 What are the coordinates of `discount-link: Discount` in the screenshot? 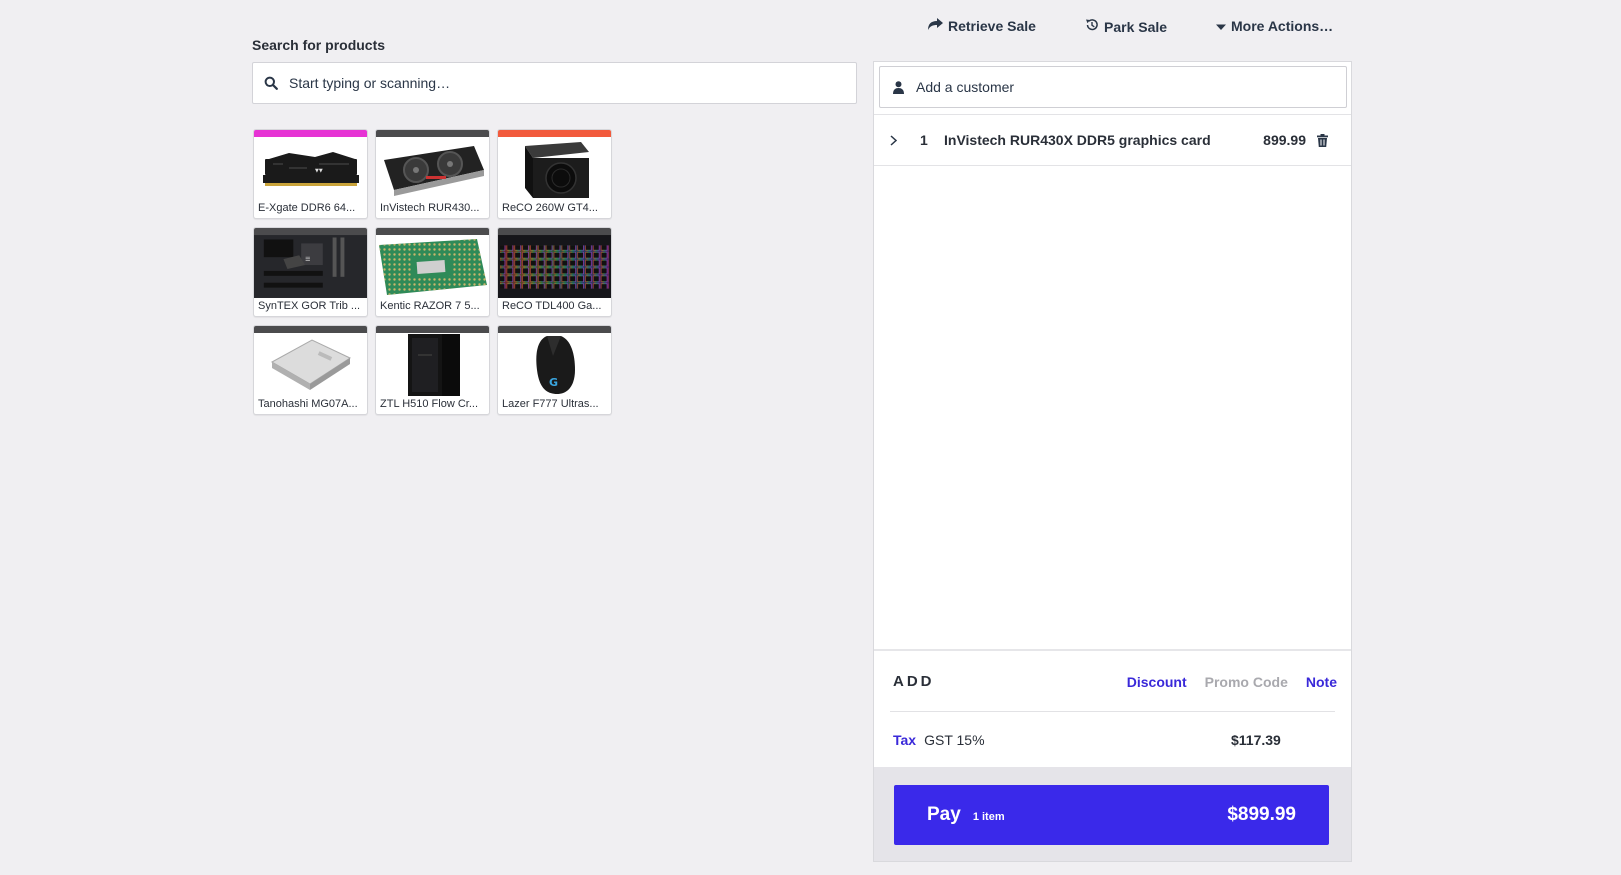 It's located at (1157, 682).